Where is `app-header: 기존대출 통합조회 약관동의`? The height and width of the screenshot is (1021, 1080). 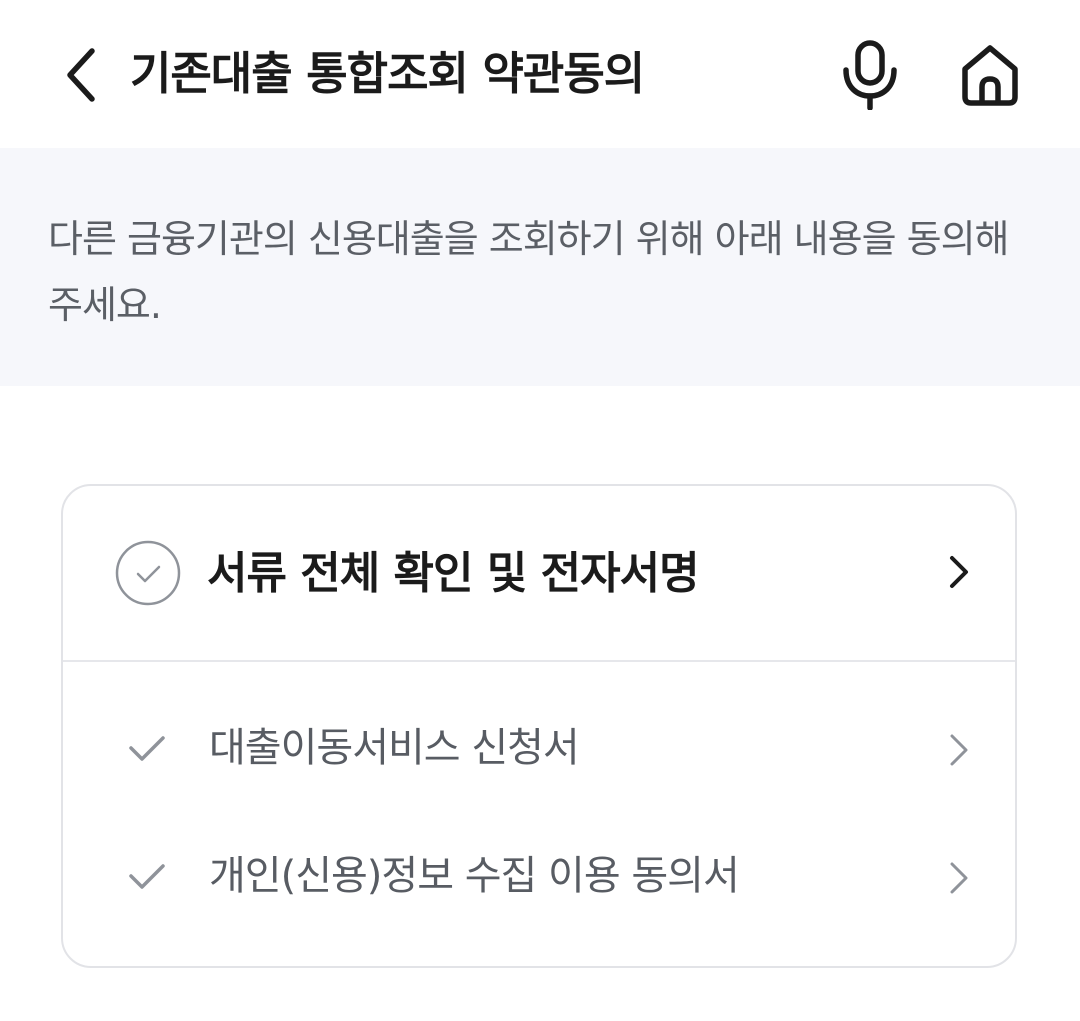 app-header: 기존대출 통합조회 약관동의 is located at coordinates (540, 74).